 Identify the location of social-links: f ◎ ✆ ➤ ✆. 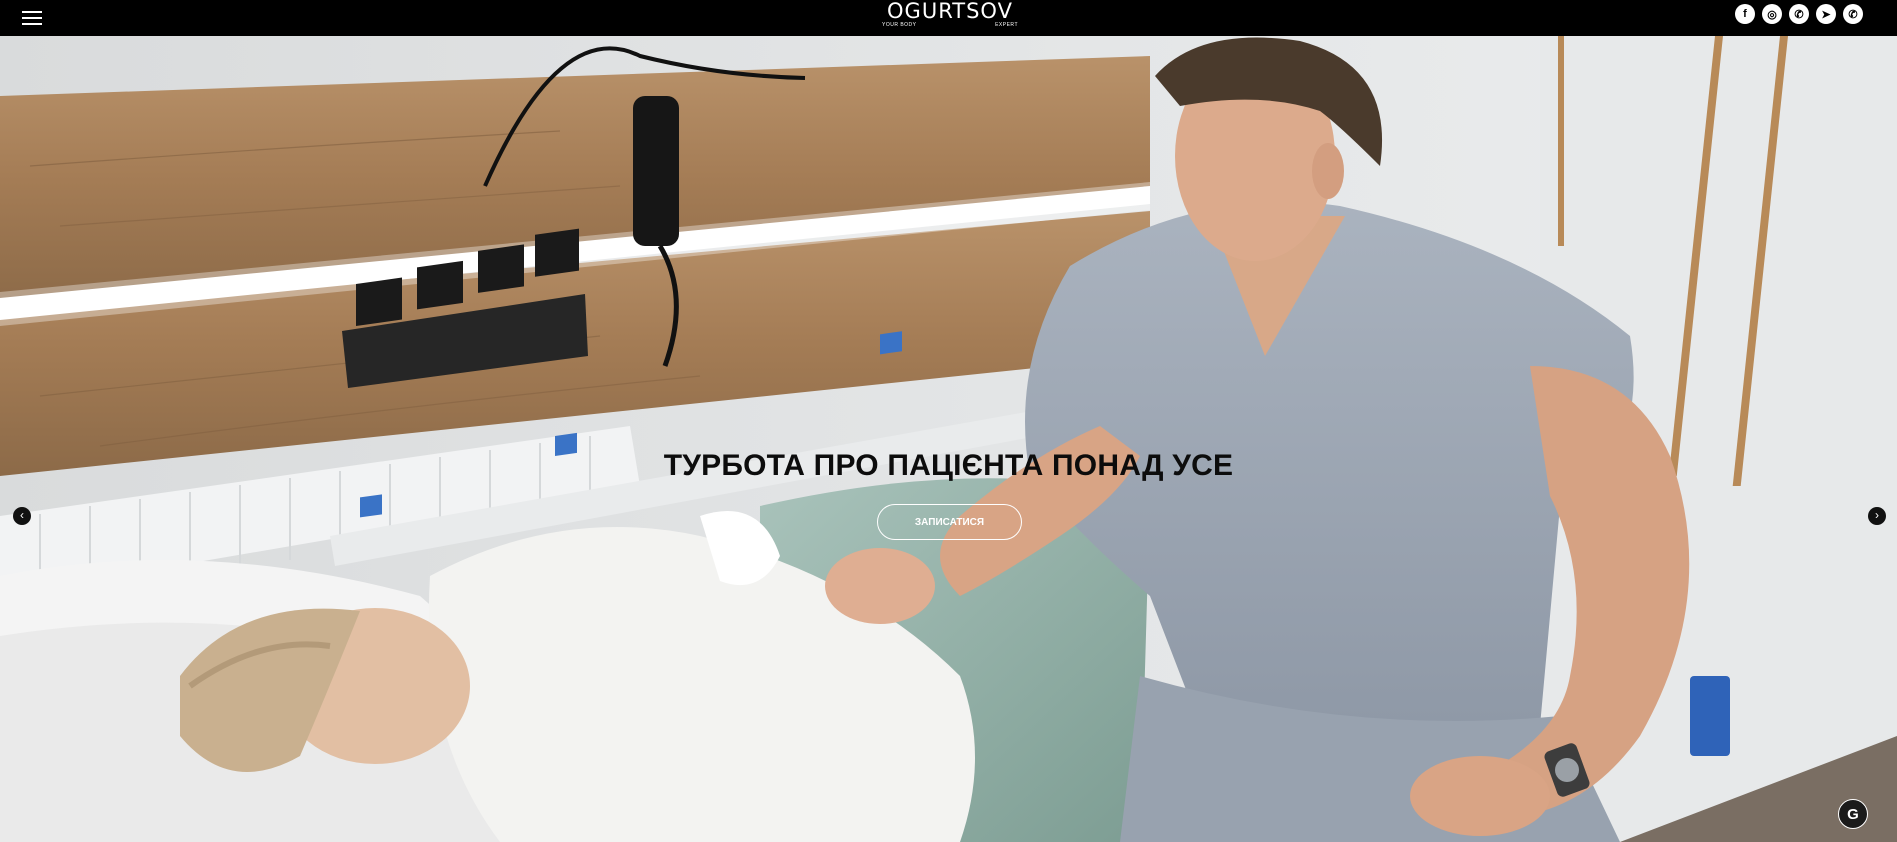
(1799, 14).